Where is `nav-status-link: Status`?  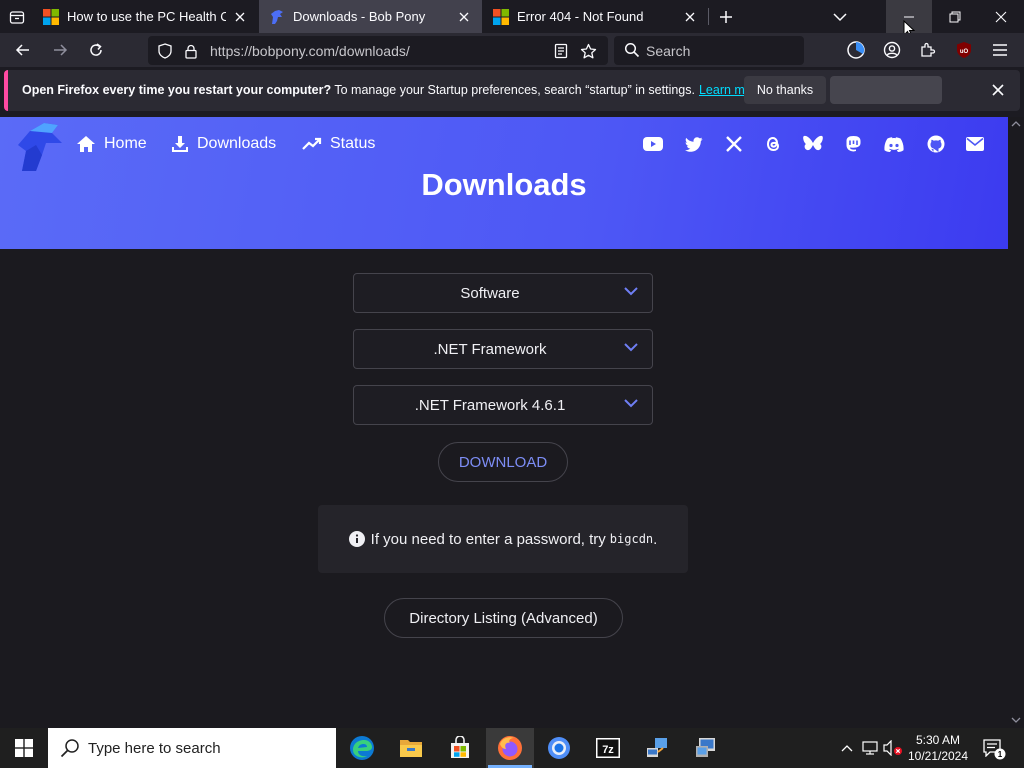 nav-status-link: Status is located at coordinates (338, 144).